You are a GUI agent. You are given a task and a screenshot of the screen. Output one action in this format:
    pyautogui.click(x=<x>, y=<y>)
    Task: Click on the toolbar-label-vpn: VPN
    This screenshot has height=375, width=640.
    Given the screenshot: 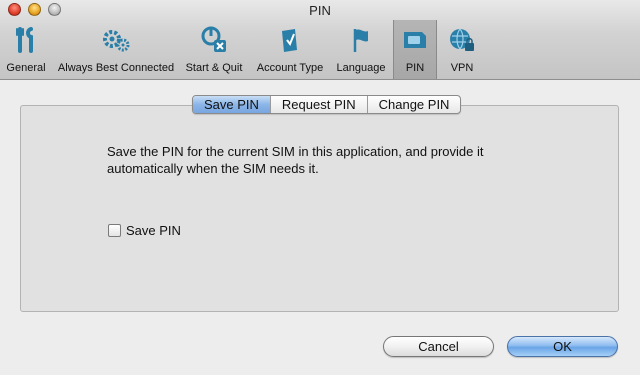 What is the action you would take?
    pyautogui.click(x=462, y=68)
    